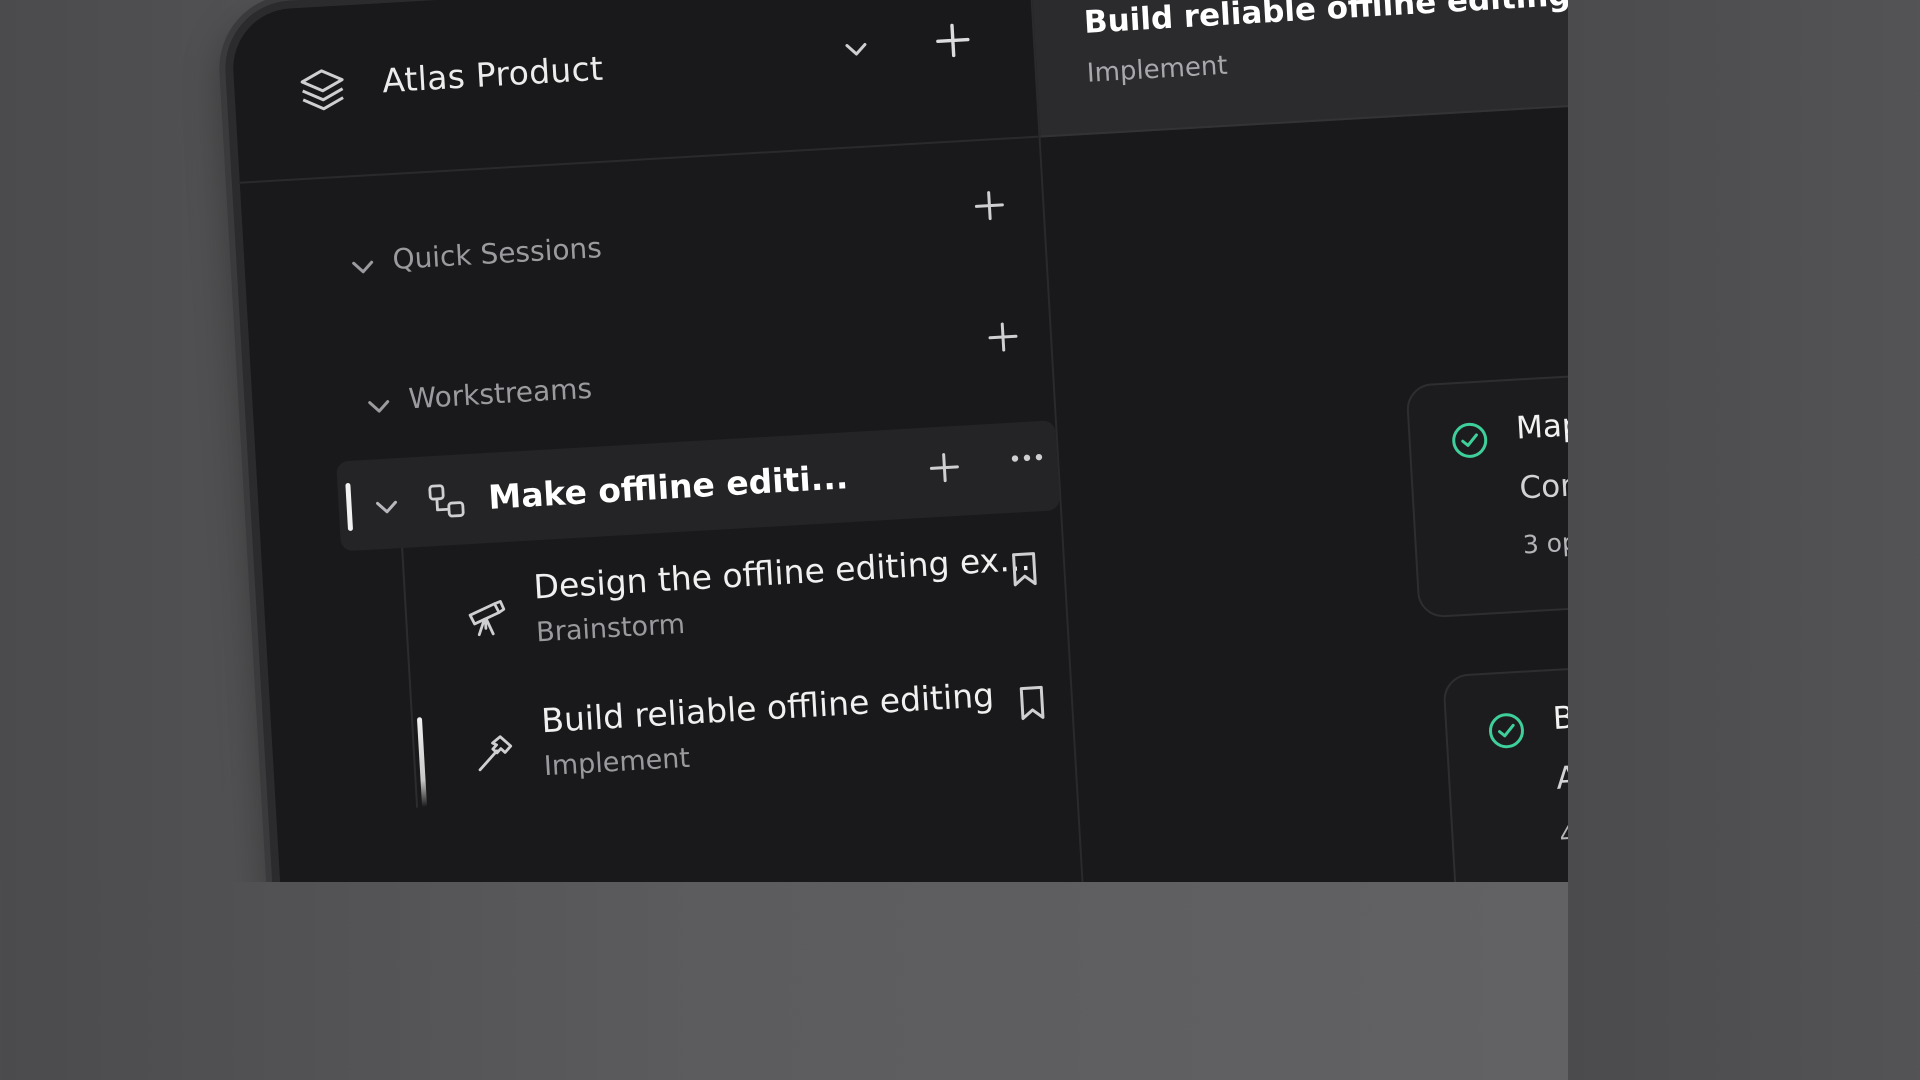 The width and height of the screenshot is (1920, 1080). Describe the element at coordinates (617, 762) in the screenshot. I see `item-subtitle: Implement` at that location.